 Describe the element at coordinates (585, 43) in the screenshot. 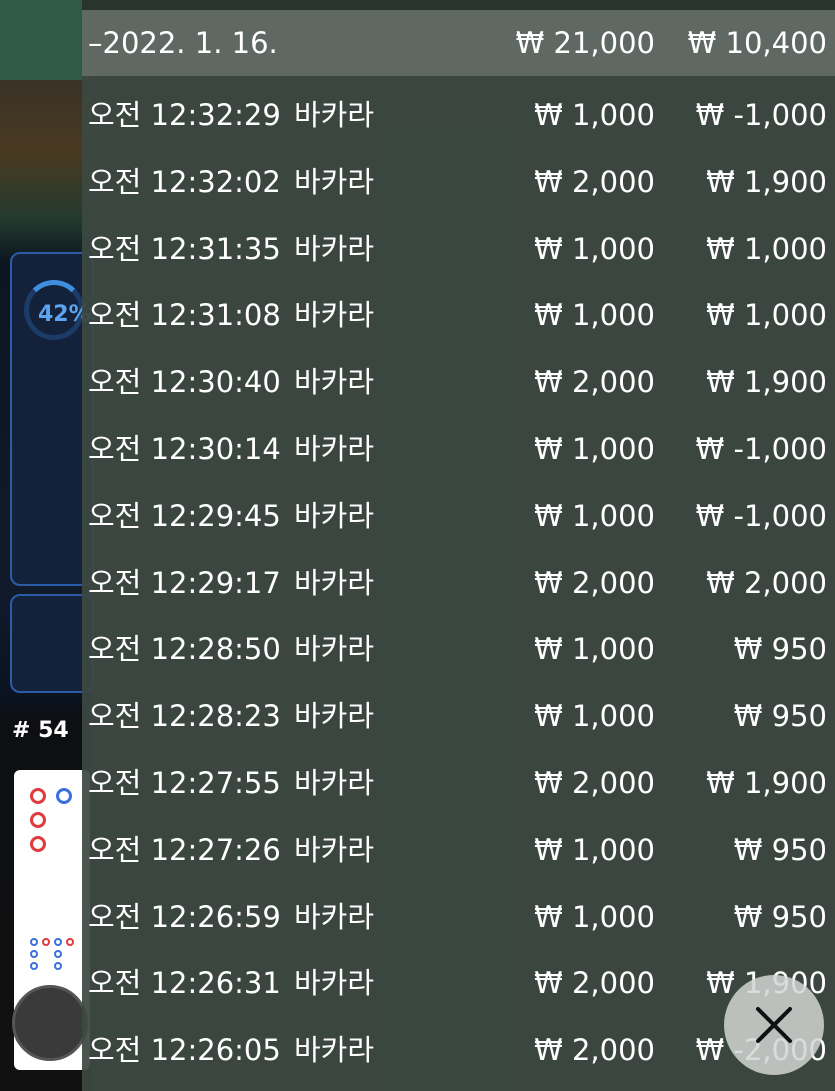

I see `total-bet: ₩ 21,000` at that location.